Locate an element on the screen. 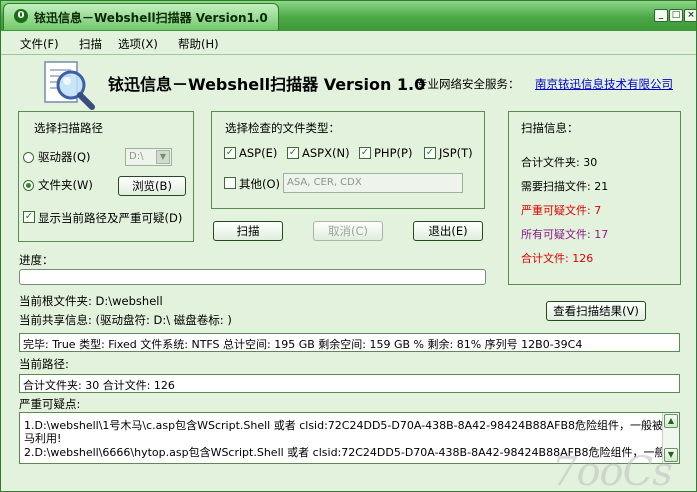 This screenshot has height=492, width=697. view-results-button: 查看扫描结果(V) is located at coordinates (596, 311).